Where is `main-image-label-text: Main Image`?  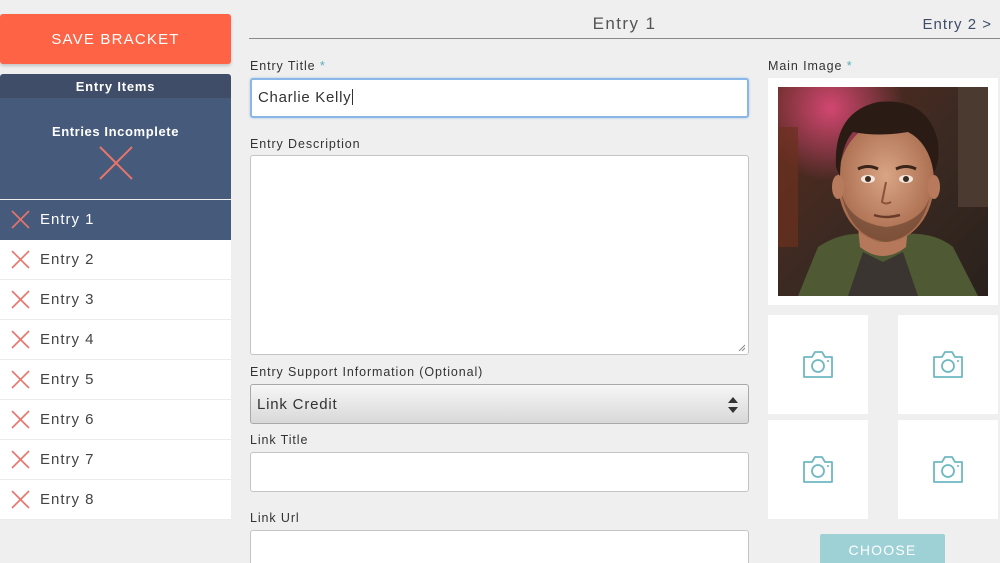
main-image-label-text: Main Image is located at coordinates (805, 66).